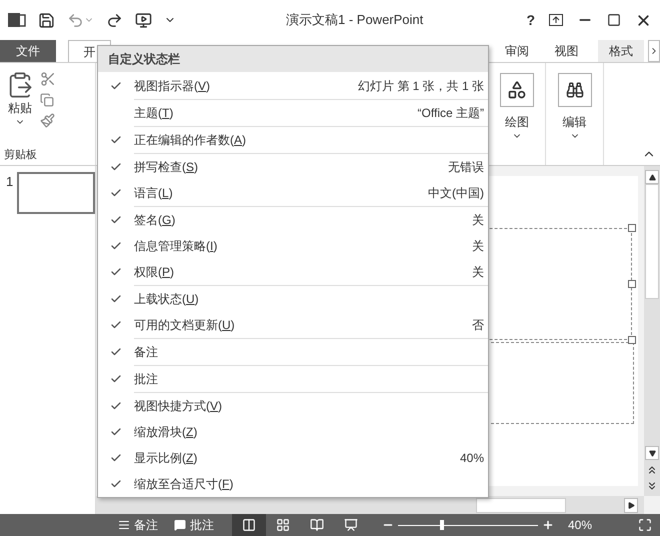 Image resolution: width=660 pixels, height=536 pixels. I want to click on editing-button: 编辑, so click(574, 122).